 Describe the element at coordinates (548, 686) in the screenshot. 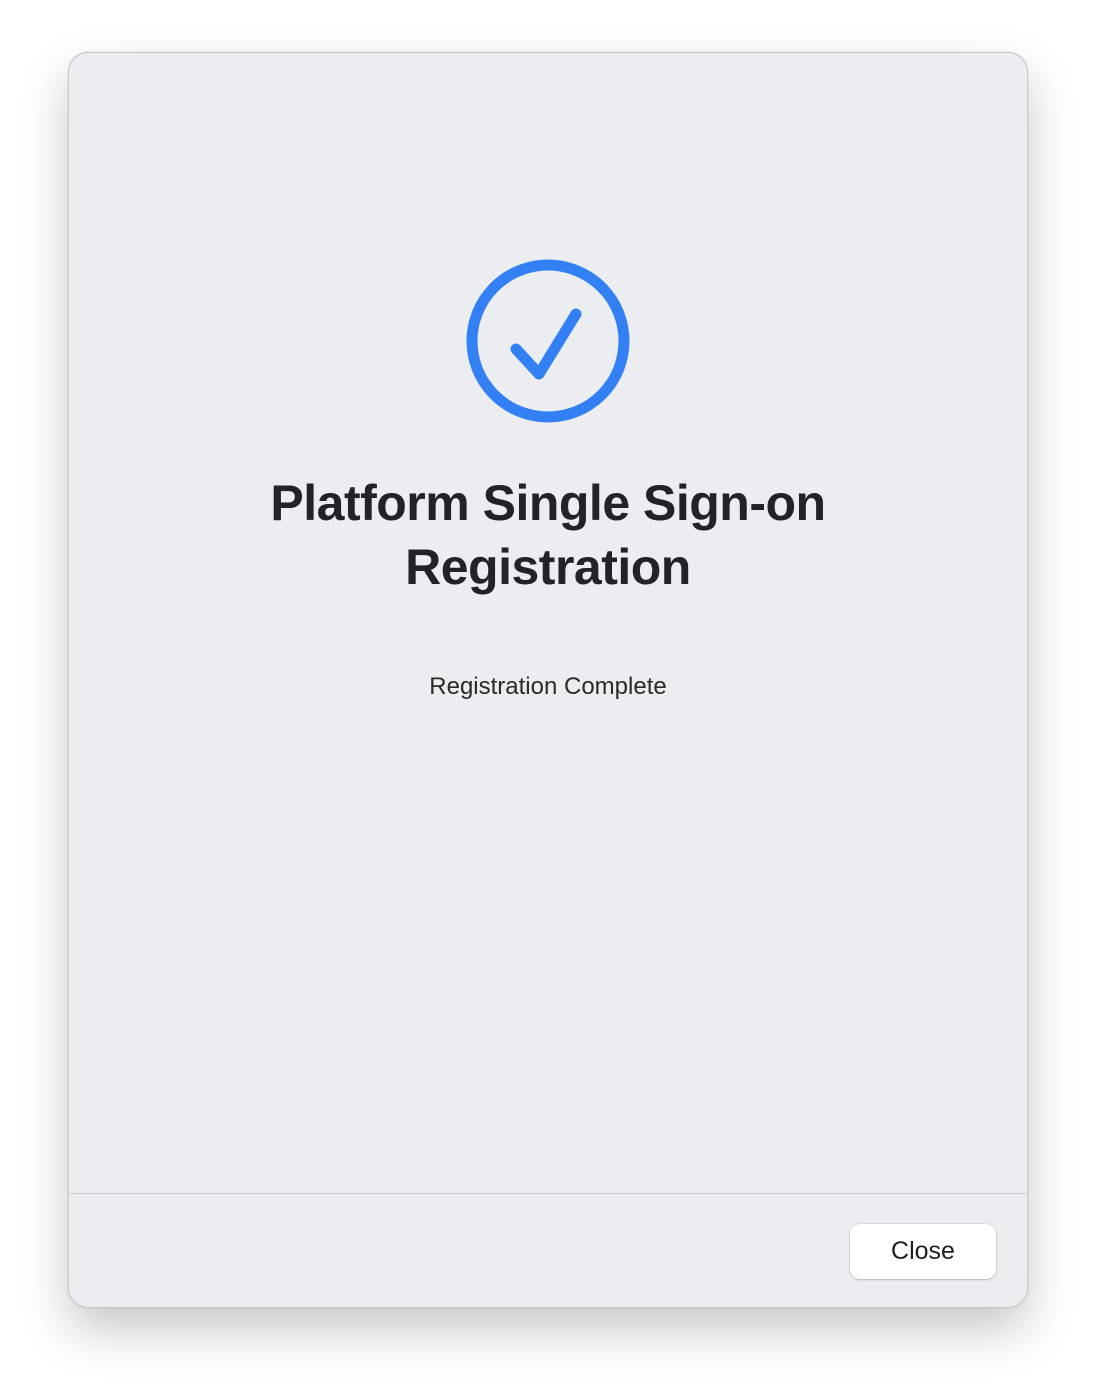

I see `status-message: Registration Complete` at that location.